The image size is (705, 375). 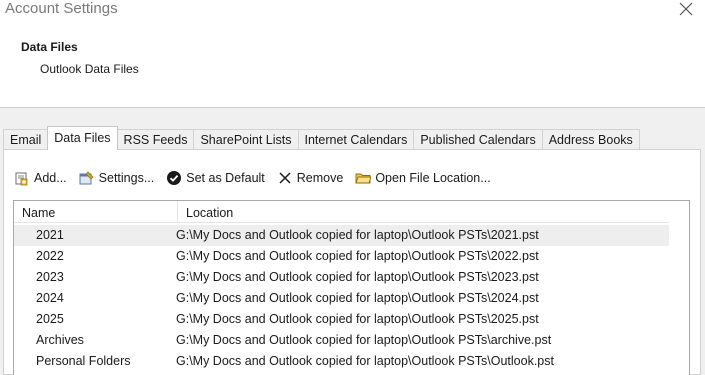 I want to click on list-header: Name Location, so click(x=341, y=212).